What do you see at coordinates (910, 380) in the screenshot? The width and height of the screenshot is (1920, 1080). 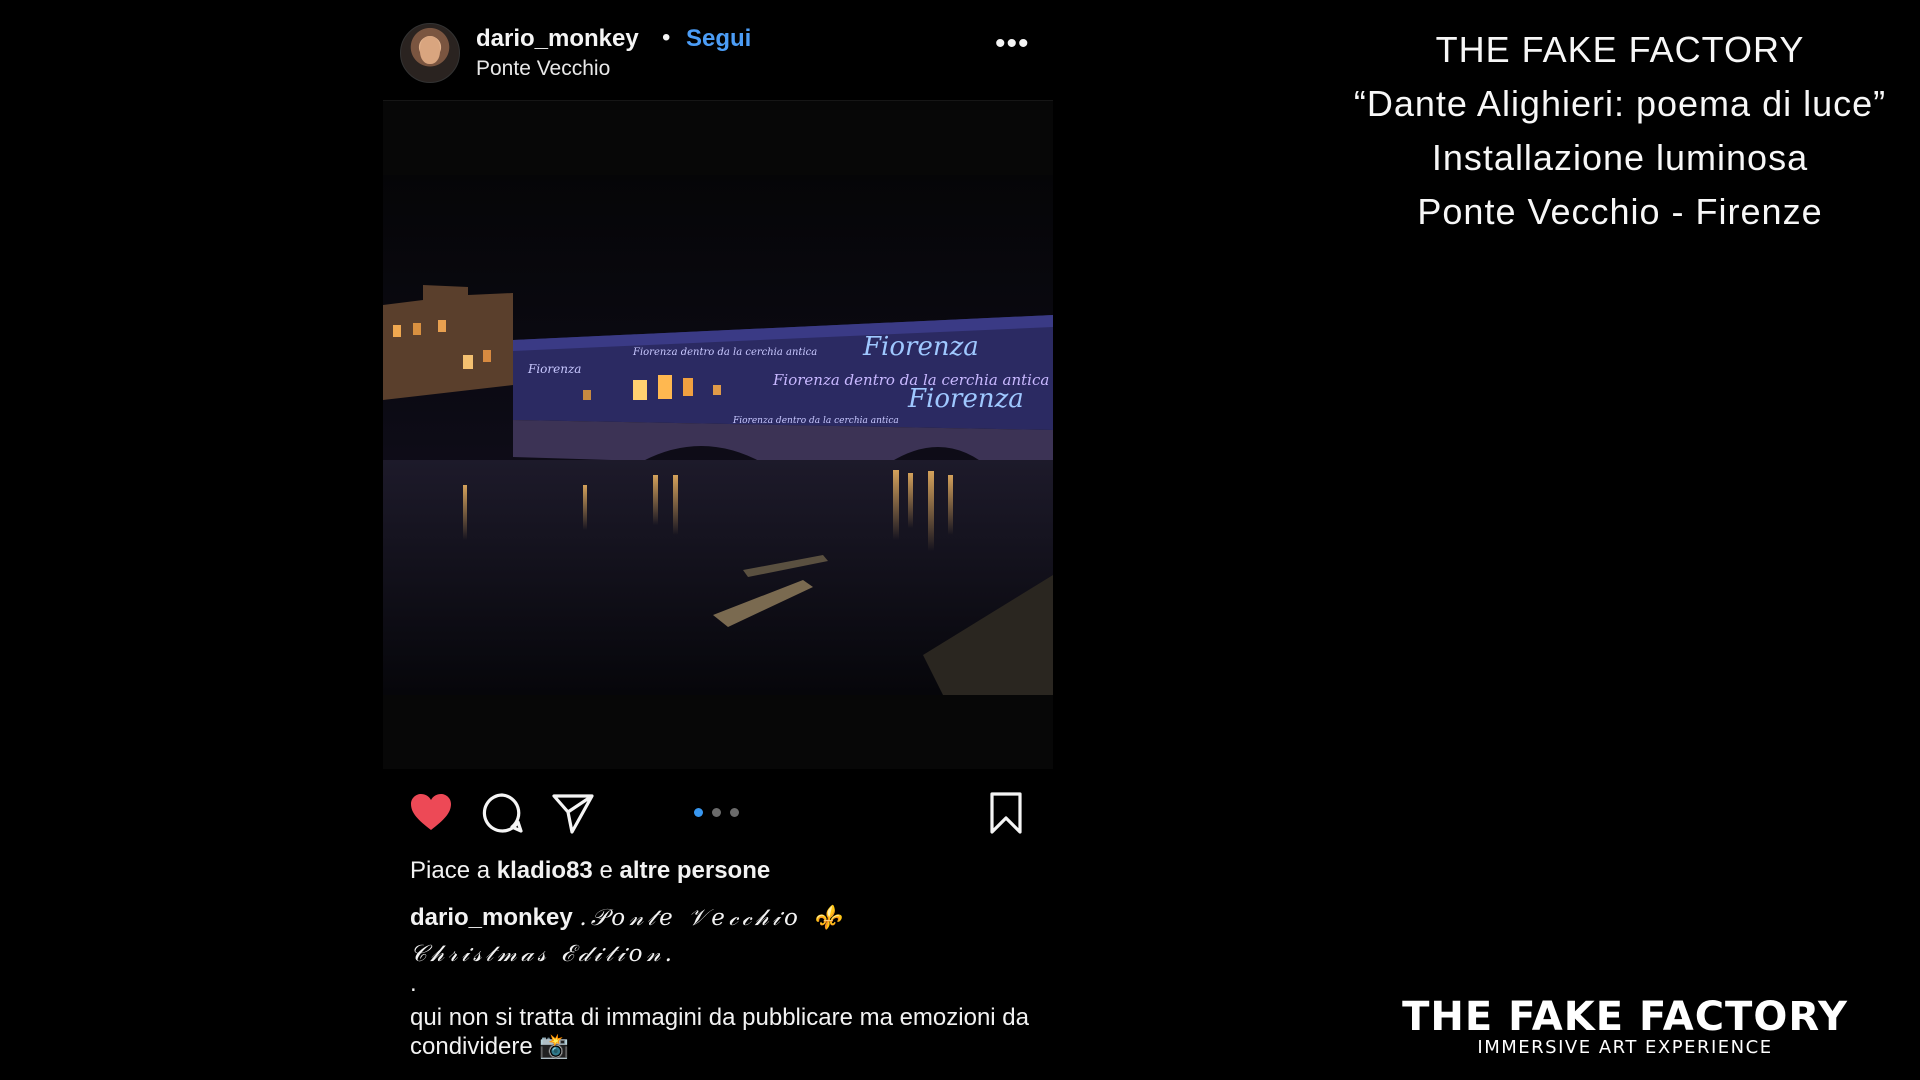 I see `projection-text-3: Fiorenza dentro da la cerchia antica` at bounding box center [910, 380].